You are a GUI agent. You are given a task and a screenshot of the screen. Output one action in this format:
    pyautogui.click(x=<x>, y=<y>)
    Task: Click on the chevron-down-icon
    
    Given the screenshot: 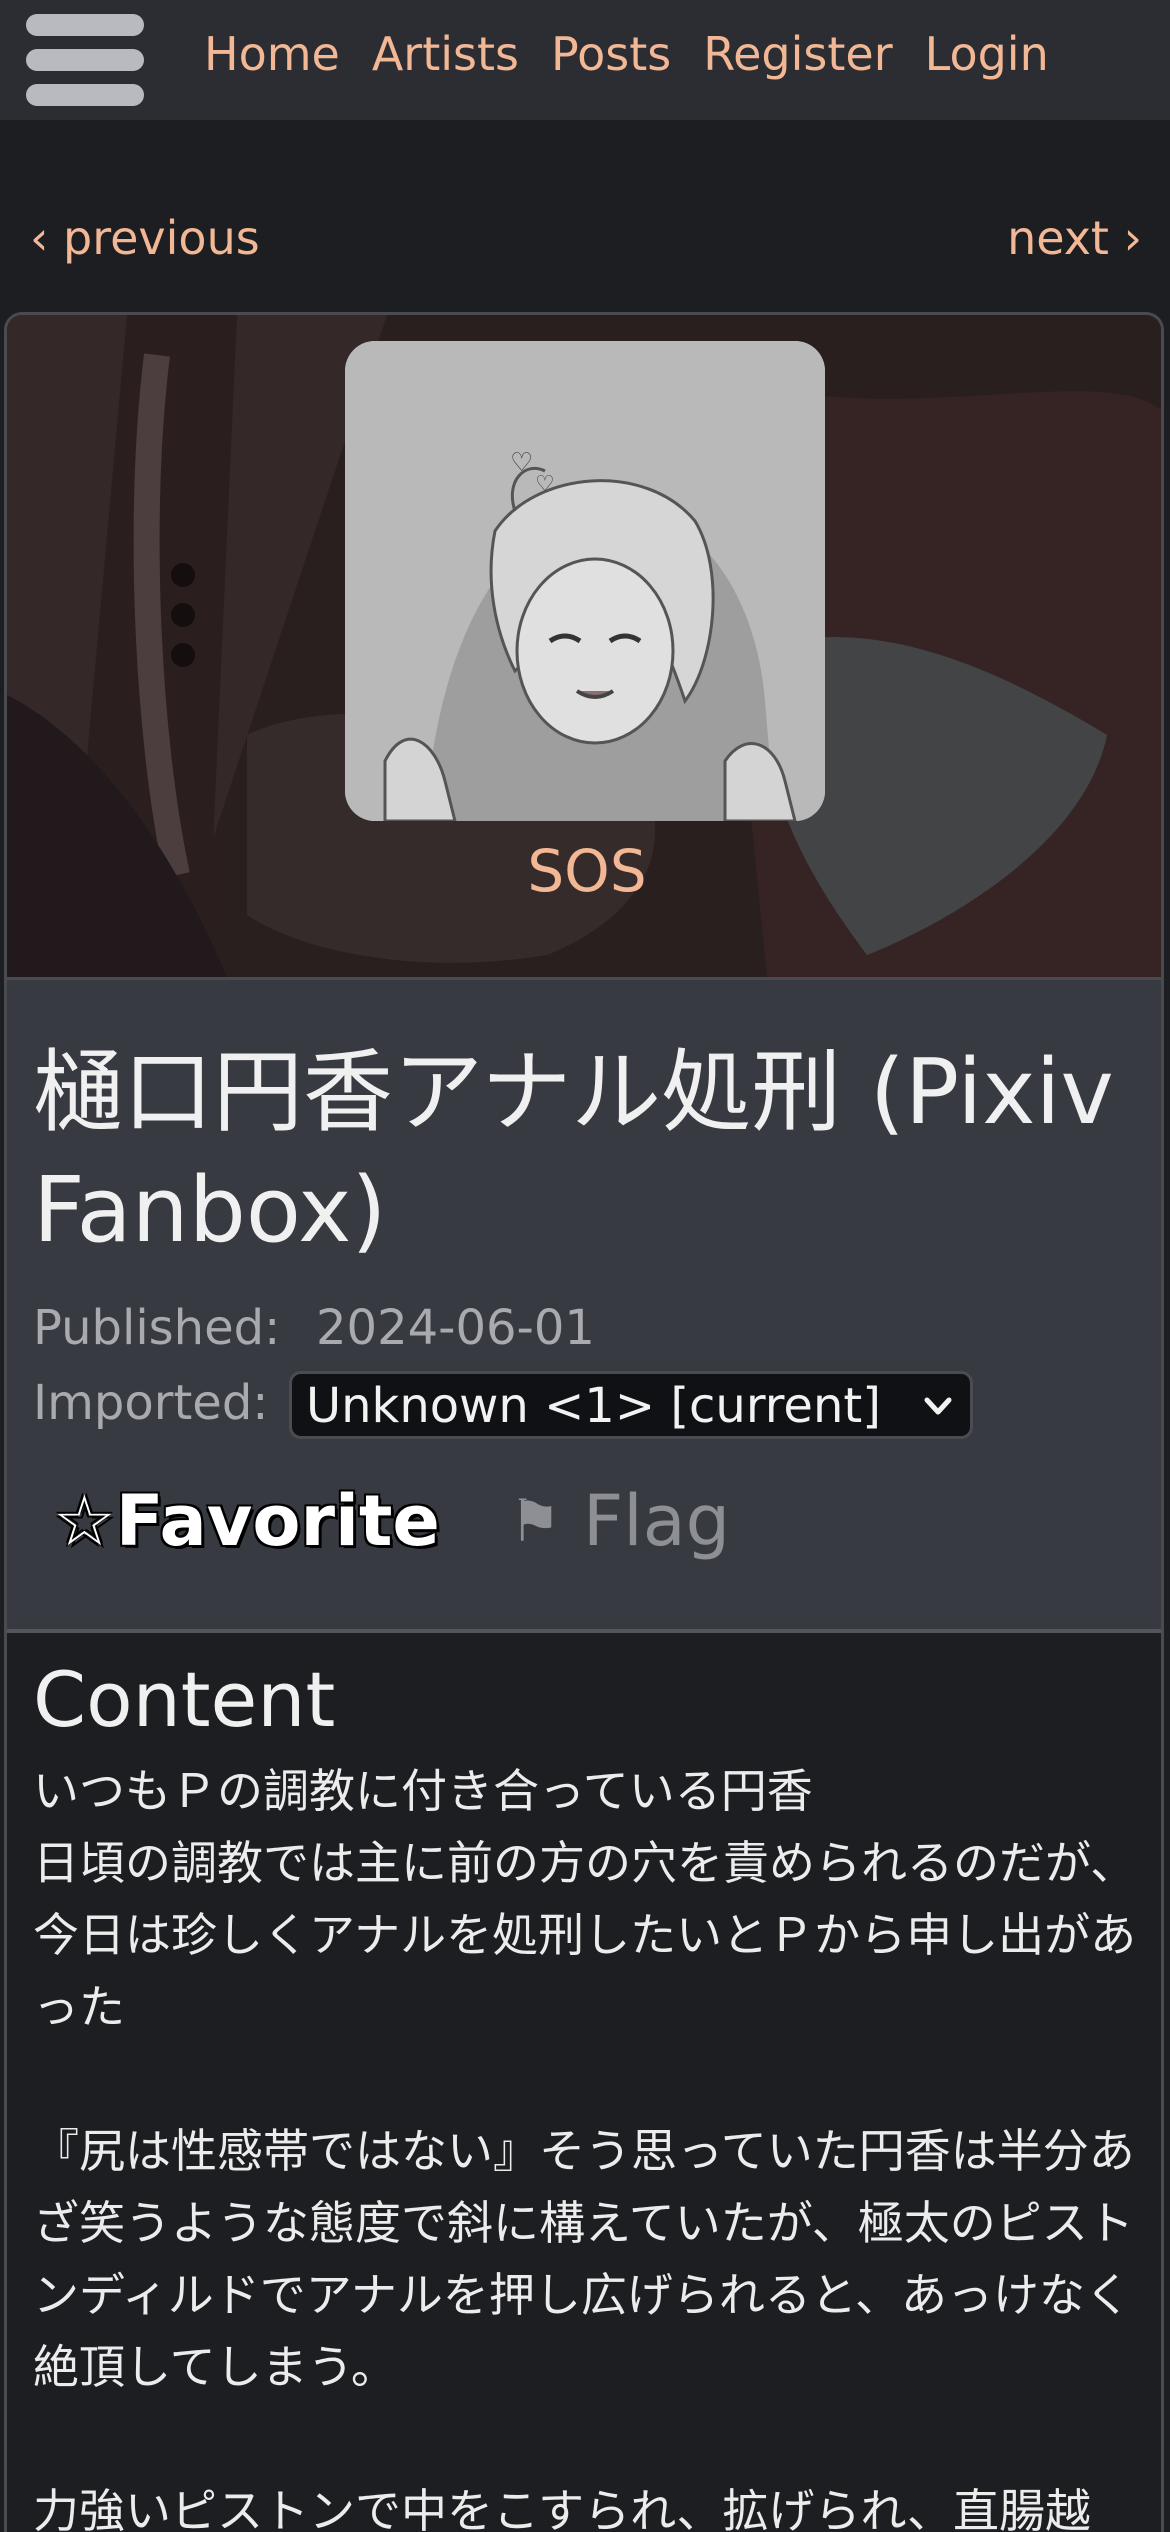 What is the action you would take?
    pyautogui.click(x=938, y=1406)
    